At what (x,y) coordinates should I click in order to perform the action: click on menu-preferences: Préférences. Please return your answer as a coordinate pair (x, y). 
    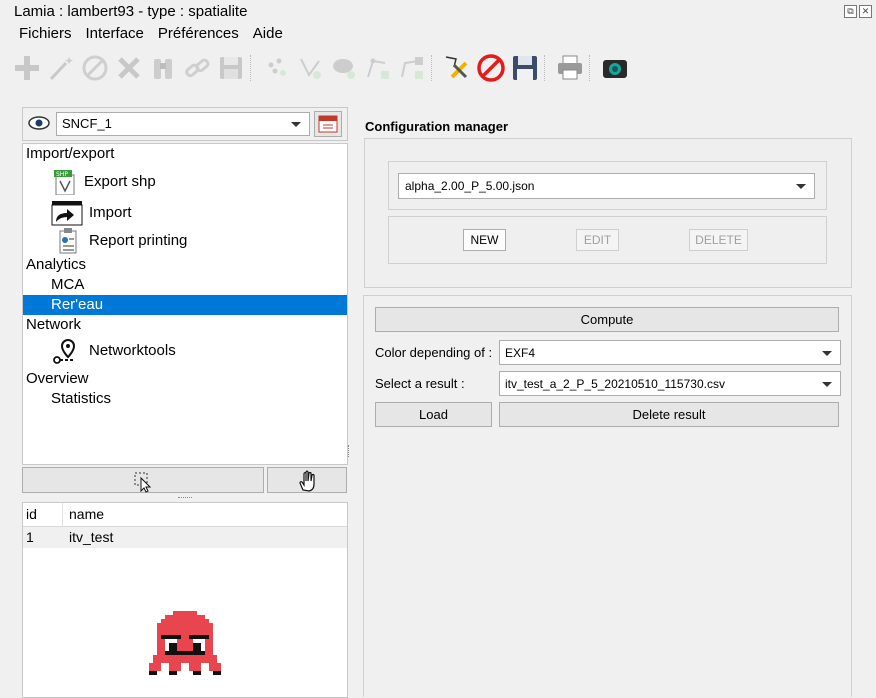
    Looking at the image, I should click on (198, 34).